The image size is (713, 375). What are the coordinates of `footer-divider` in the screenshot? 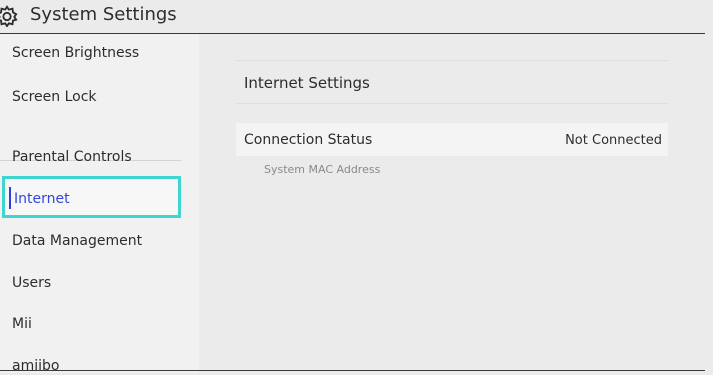 It's located at (352, 370).